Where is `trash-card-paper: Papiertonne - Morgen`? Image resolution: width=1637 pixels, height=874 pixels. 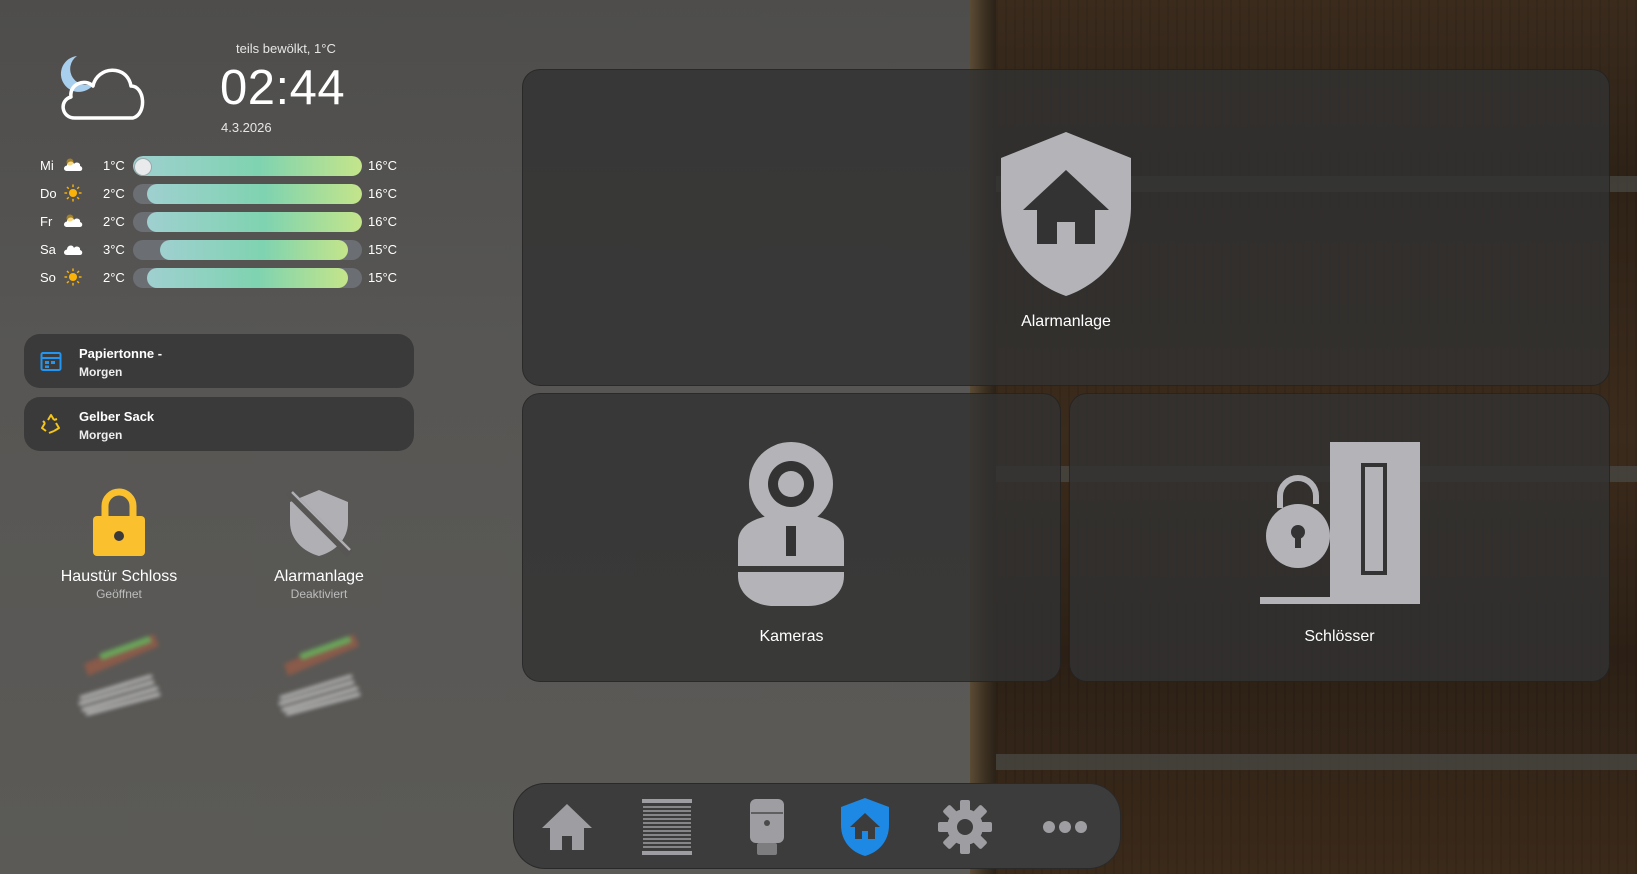
trash-card-paper: Papiertonne - Morgen is located at coordinates (219, 361).